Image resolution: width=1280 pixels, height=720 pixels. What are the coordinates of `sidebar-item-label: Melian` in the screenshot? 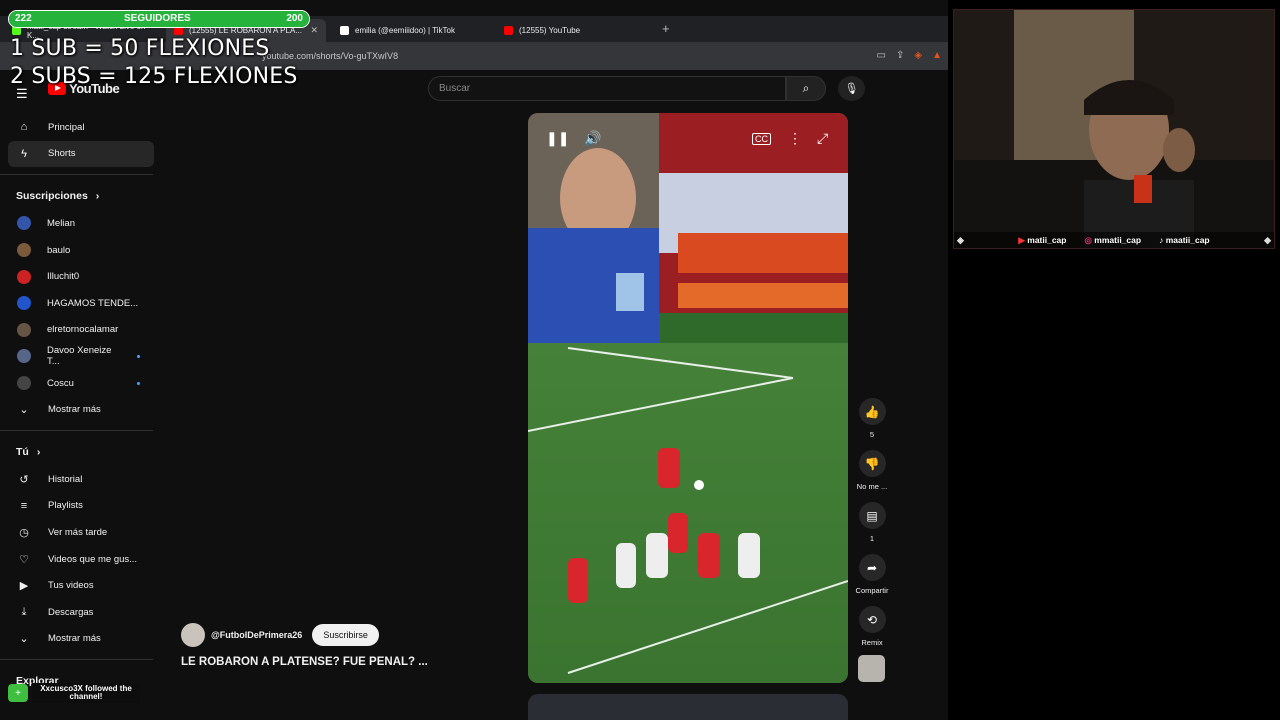 It's located at (61, 223).